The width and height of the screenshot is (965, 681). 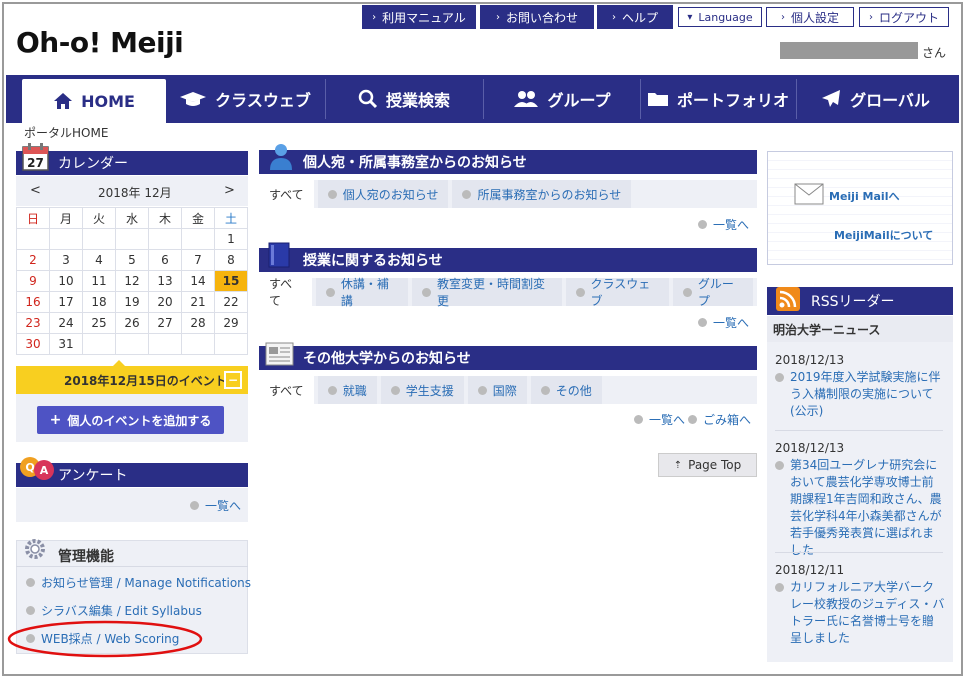 I want to click on next-month-button: >, so click(x=229, y=190).